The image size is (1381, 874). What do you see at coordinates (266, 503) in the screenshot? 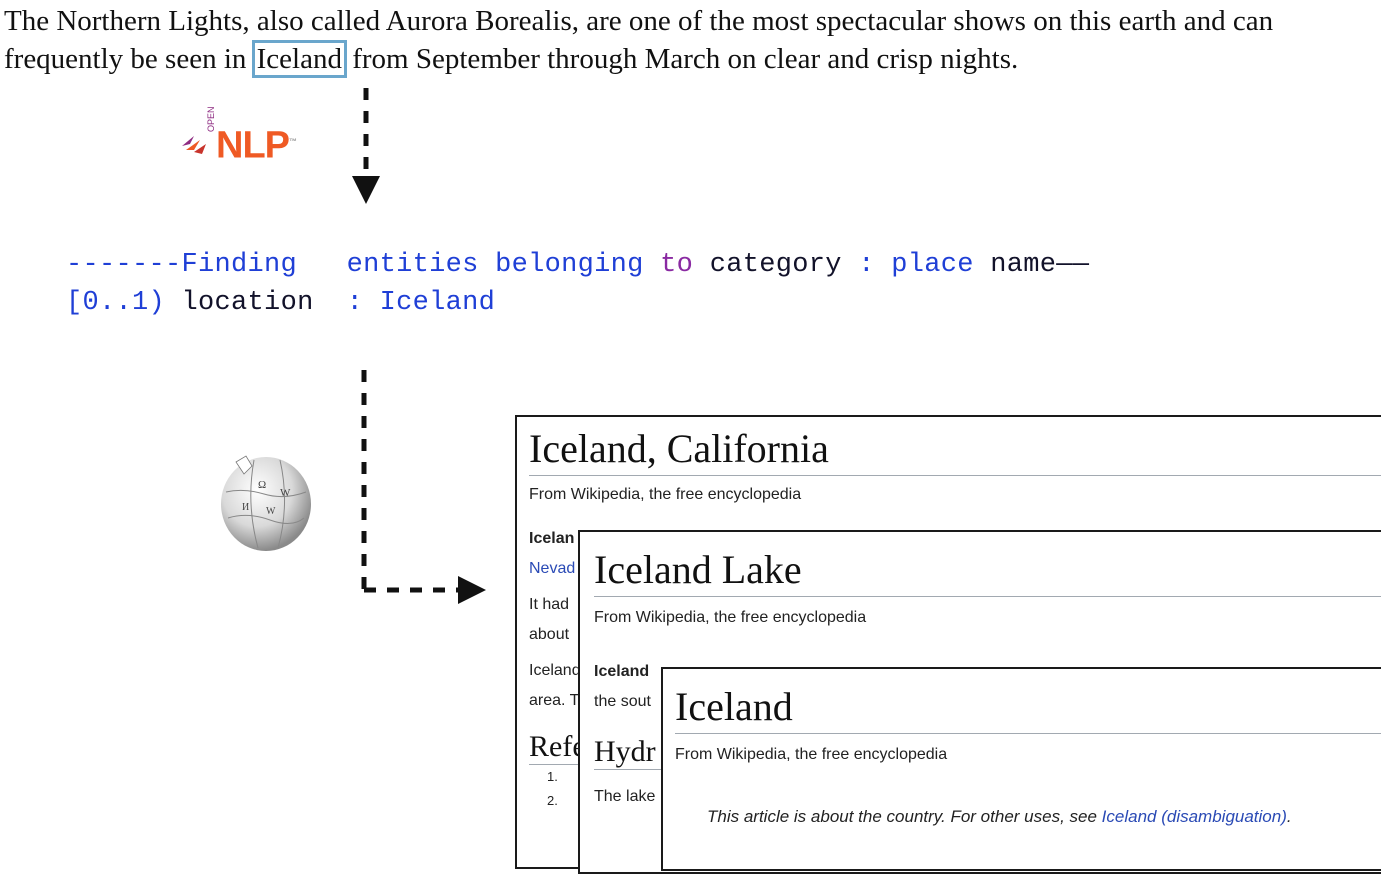
I see `wikipedia-globe-icon: Ω W И W` at bounding box center [266, 503].